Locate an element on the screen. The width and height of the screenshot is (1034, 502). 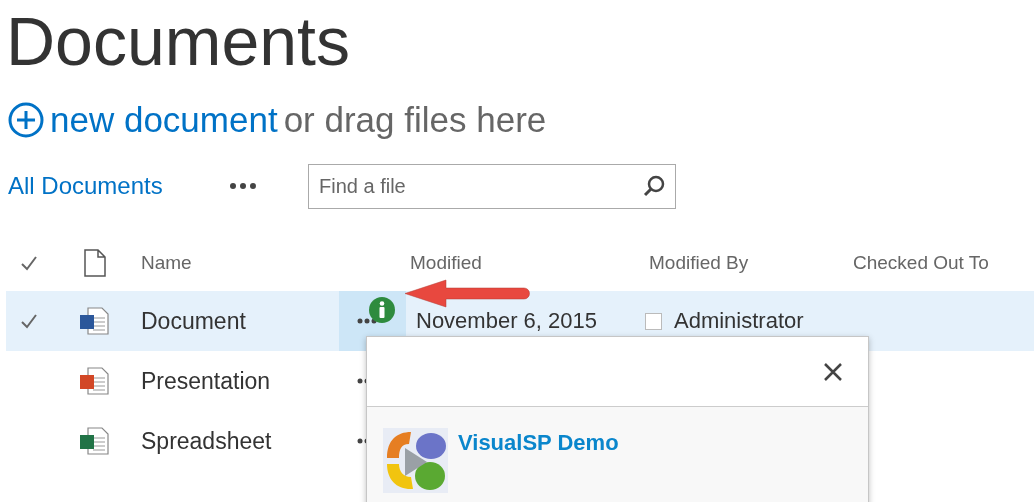
checkmark-icon is located at coordinates (29, 321).